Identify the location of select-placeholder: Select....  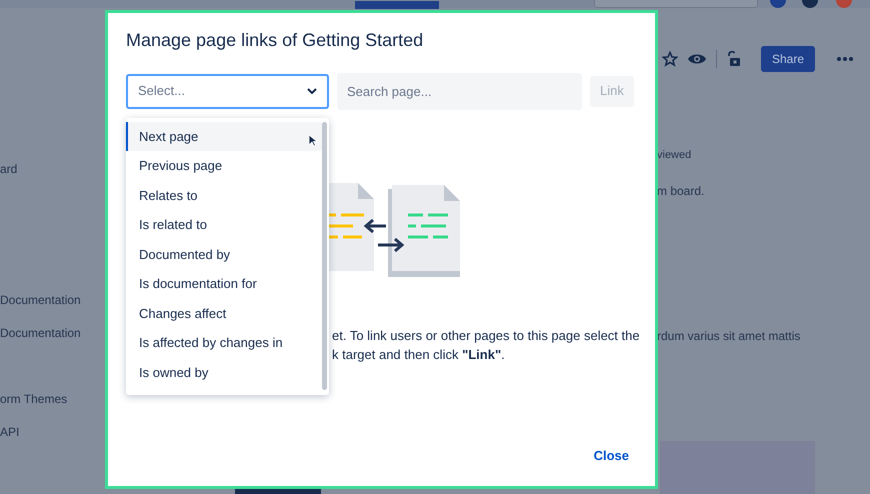
(161, 91).